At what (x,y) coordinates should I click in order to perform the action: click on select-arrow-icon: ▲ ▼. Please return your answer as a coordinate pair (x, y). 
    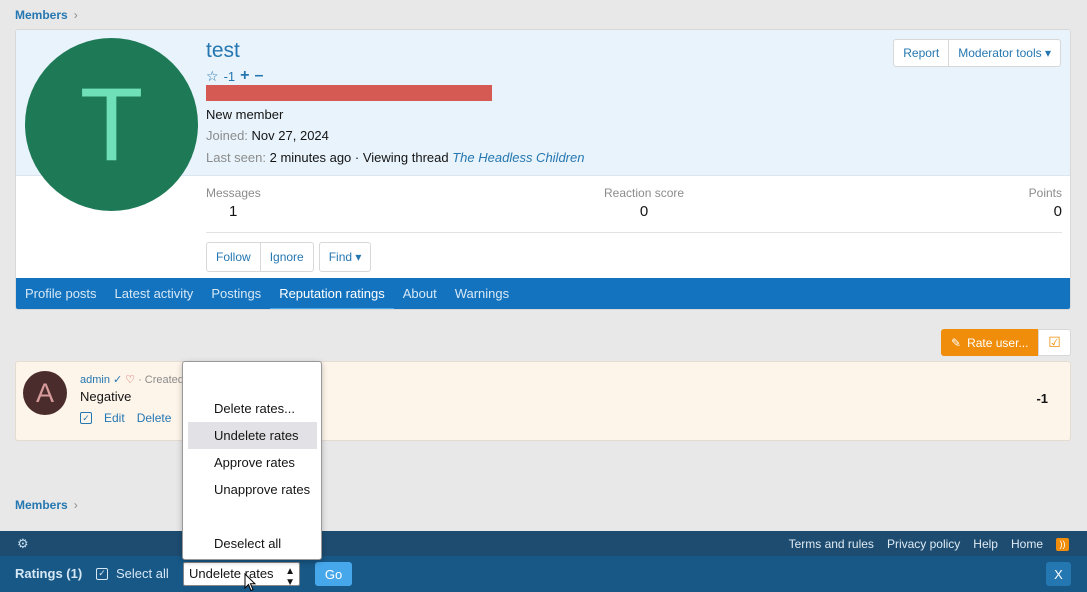
    Looking at the image, I should click on (290, 577).